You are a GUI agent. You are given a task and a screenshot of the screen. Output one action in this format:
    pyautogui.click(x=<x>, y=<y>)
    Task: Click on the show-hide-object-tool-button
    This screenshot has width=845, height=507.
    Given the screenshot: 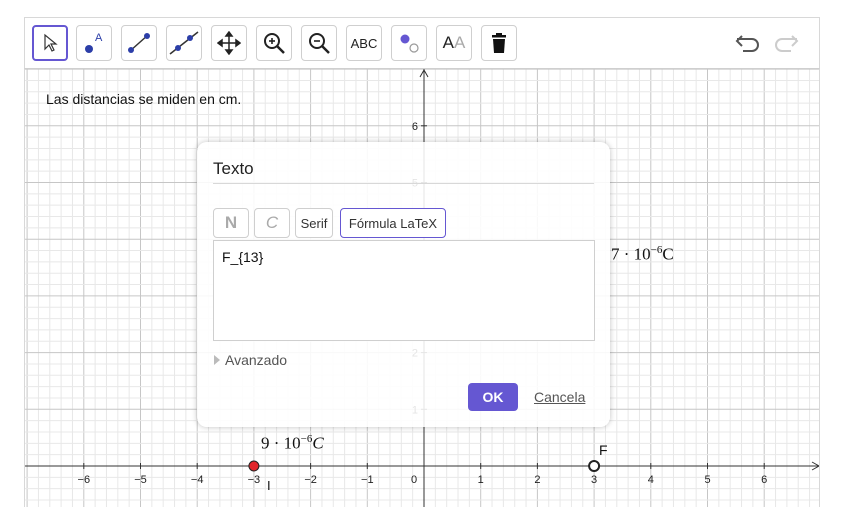 What is the action you would take?
    pyautogui.click(x=409, y=43)
    